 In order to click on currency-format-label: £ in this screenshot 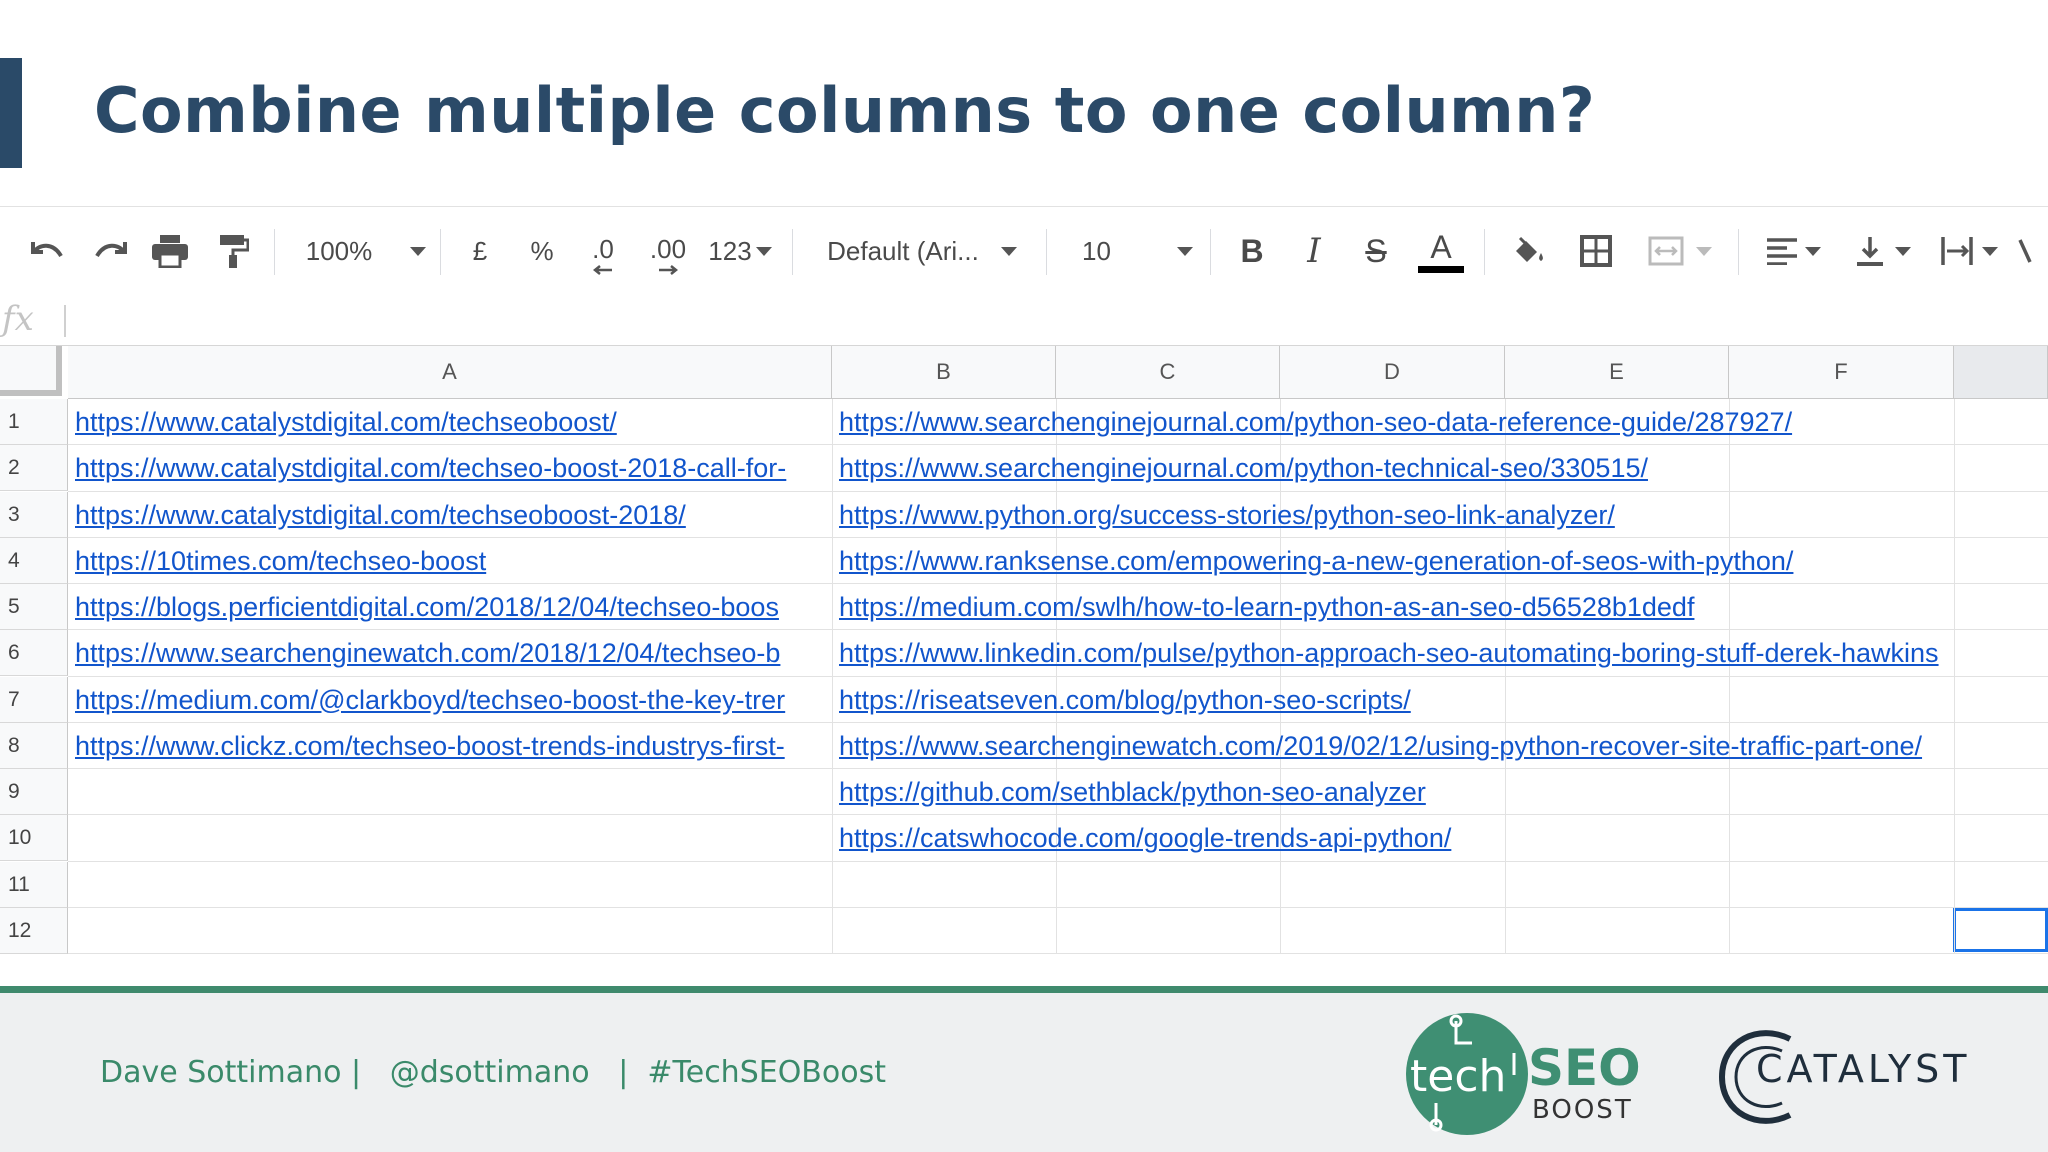, I will do `click(480, 250)`.